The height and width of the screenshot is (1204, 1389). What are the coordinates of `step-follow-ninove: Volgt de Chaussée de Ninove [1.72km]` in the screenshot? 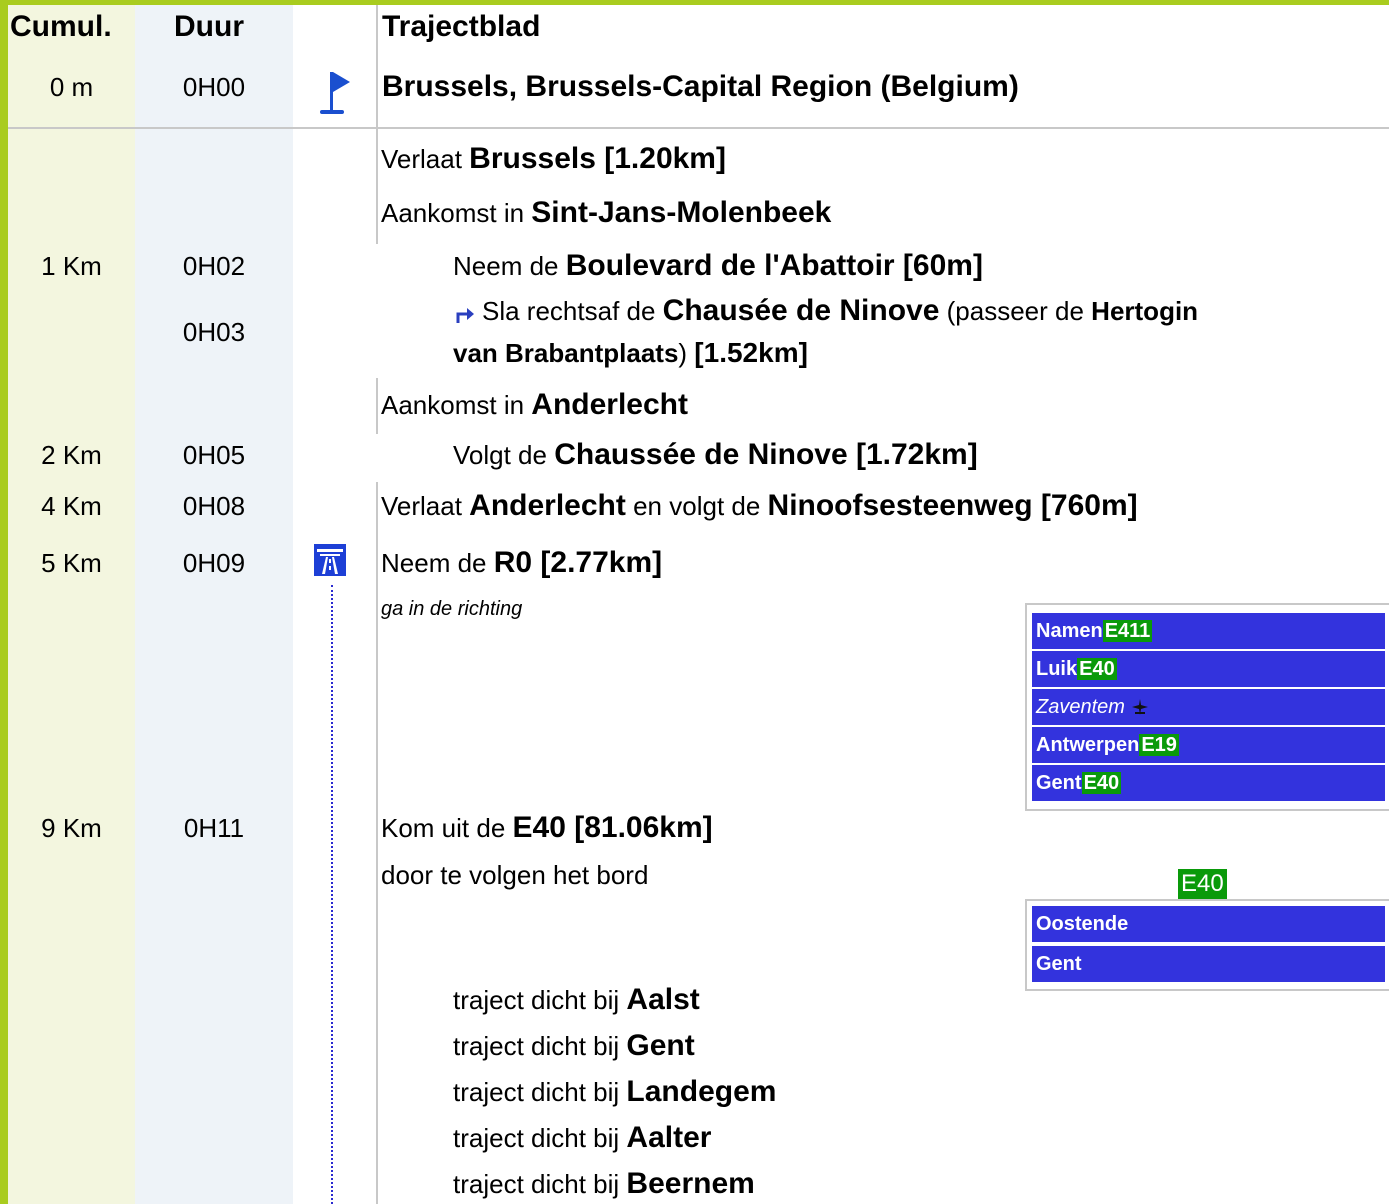 It's located at (715, 455).